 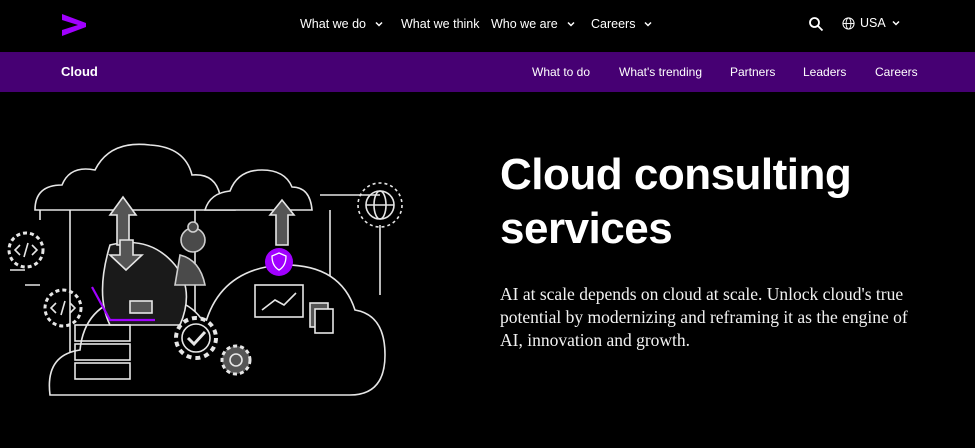 What do you see at coordinates (561, 72) in the screenshot?
I see `subnav-what-to-do: What to do` at bounding box center [561, 72].